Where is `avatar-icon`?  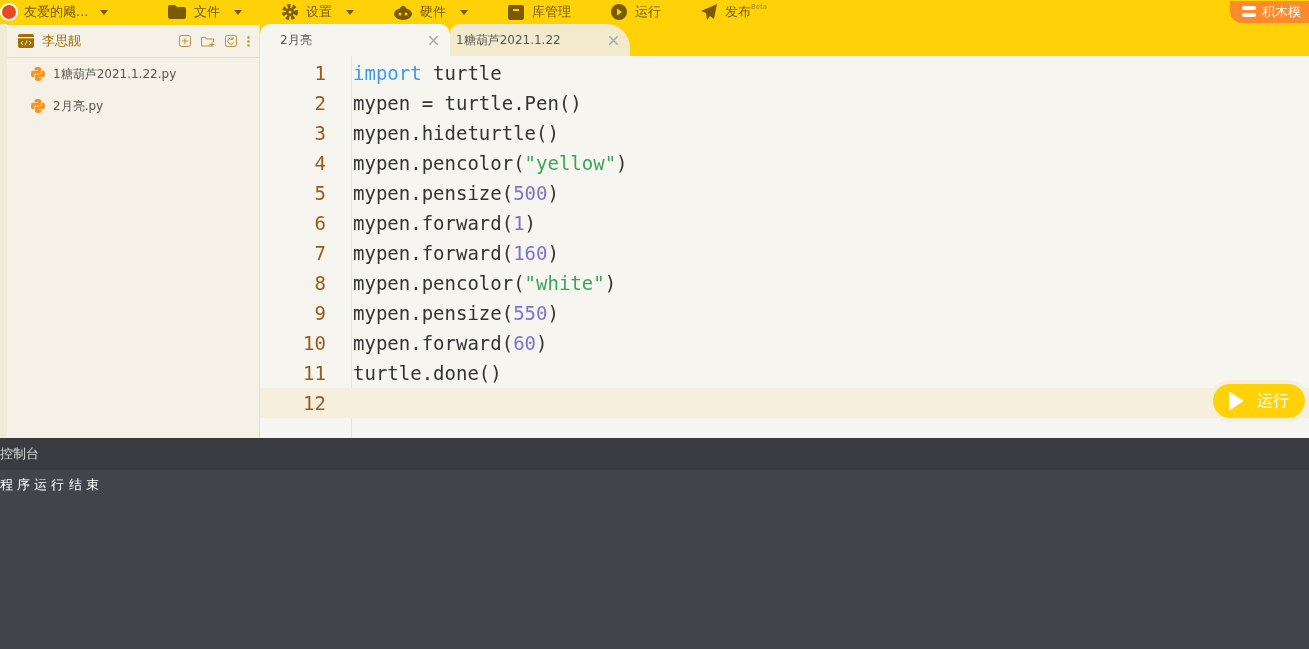
avatar-icon is located at coordinates (9, 12).